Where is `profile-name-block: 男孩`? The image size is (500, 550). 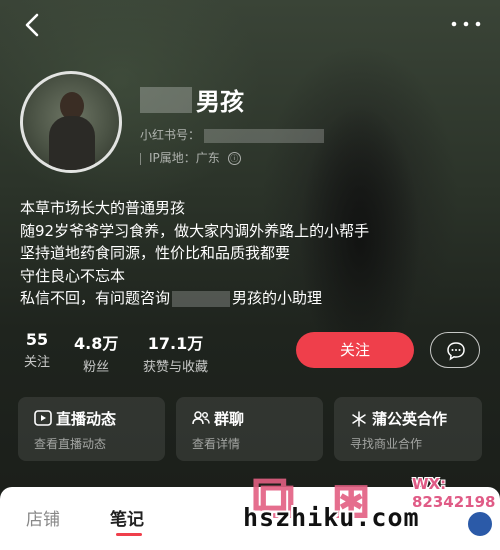 profile-name-block: 男孩 is located at coordinates (192, 99).